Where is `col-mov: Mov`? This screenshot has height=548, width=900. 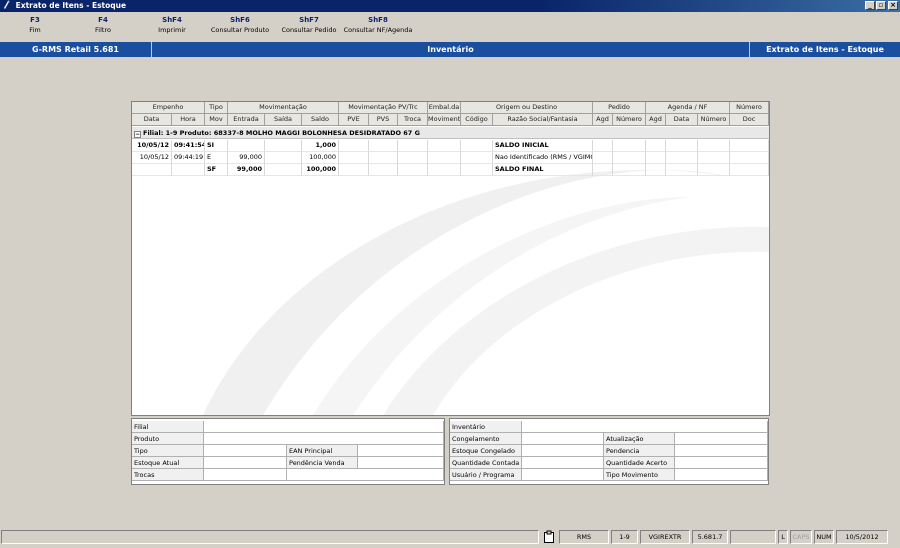
col-mov: Mov is located at coordinates (216, 120).